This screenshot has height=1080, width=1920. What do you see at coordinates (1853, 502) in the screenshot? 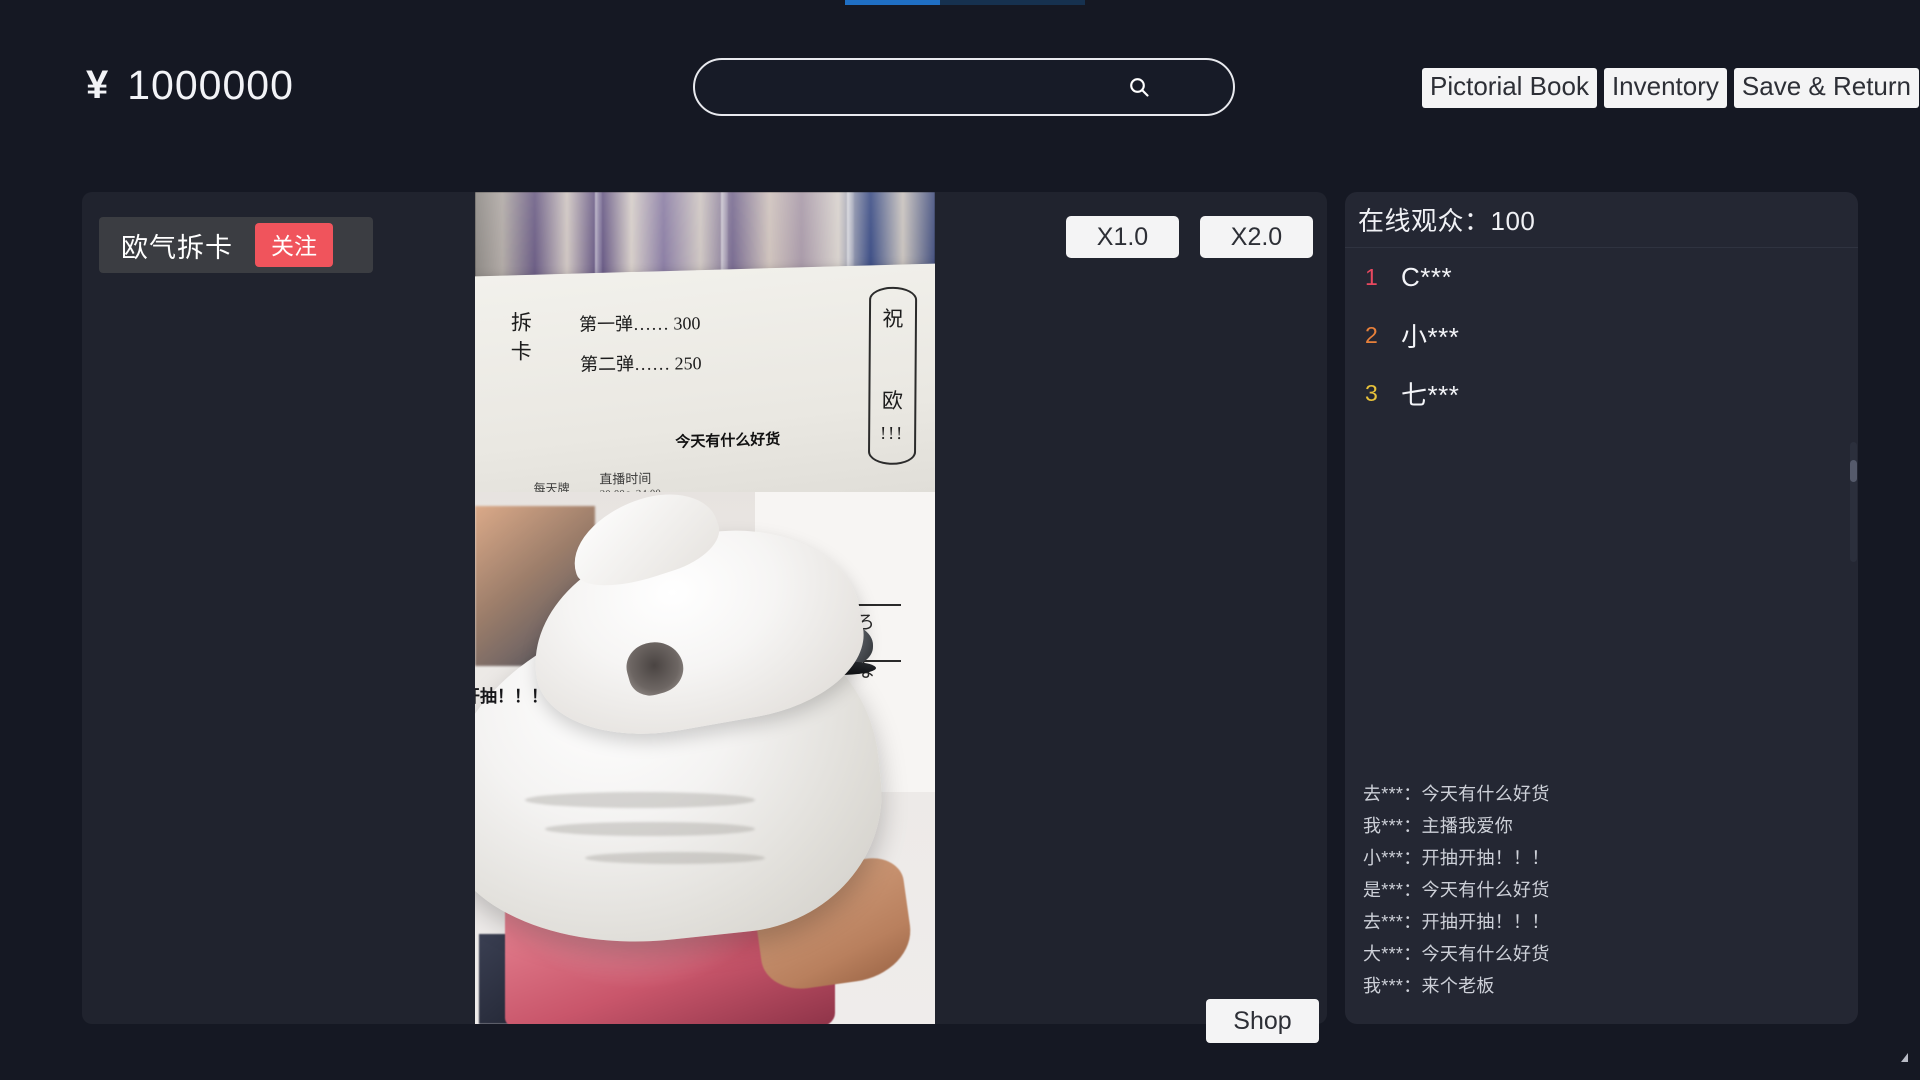
I see `viewers-panel-scrollbar` at bounding box center [1853, 502].